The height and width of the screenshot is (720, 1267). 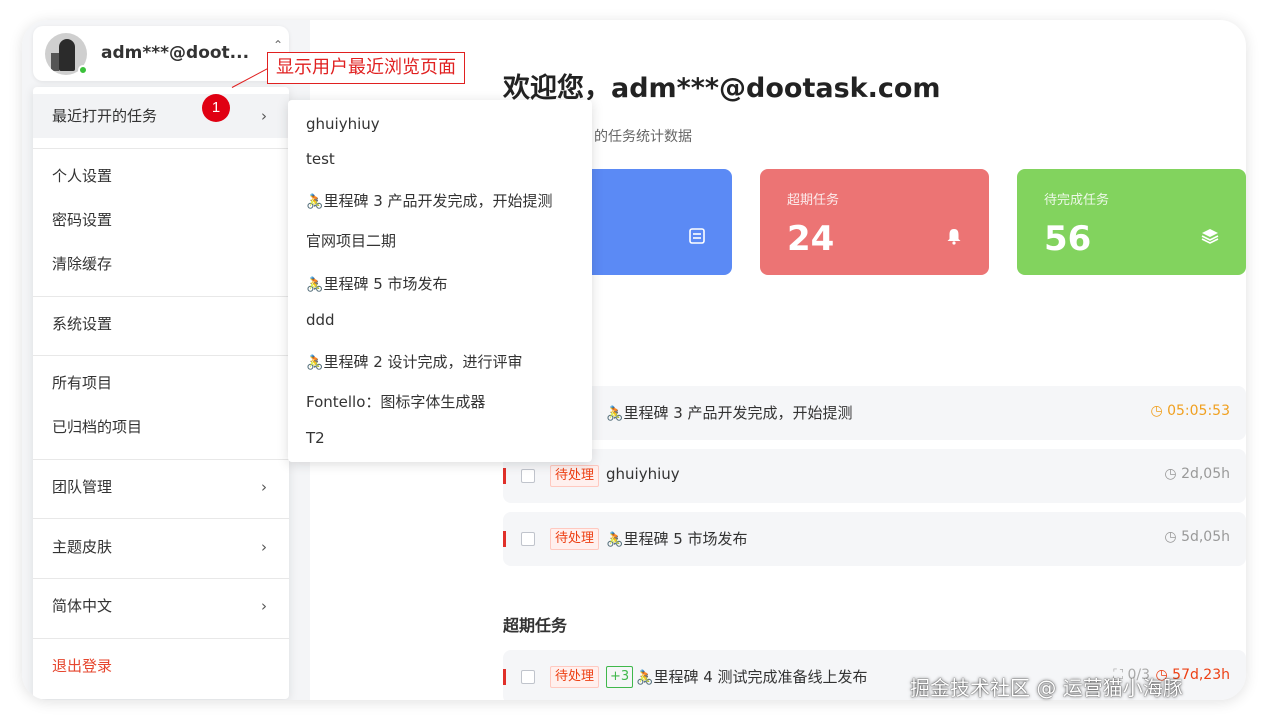 What do you see at coordinates (395, 401) in the screenshot?
I see `recent-task-item: Fontello：图标字体生成器` at bounding box center [395, 401].